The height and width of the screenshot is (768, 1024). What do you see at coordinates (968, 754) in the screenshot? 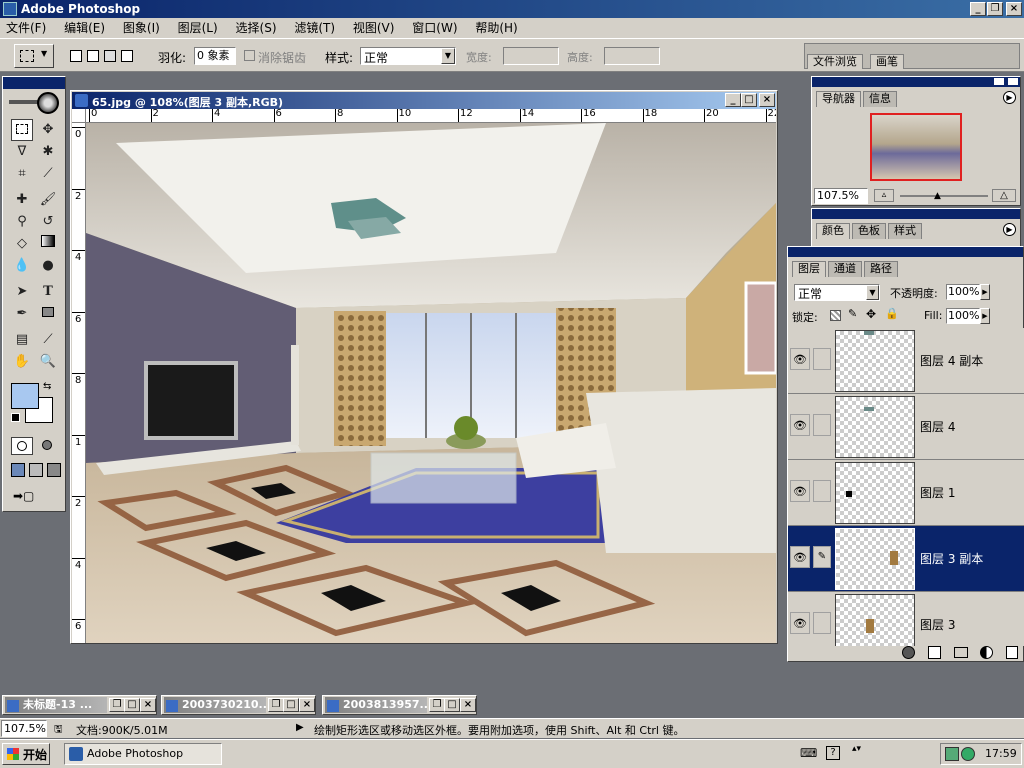
I see `antivirus-icon` at bounding box center [968, 754].